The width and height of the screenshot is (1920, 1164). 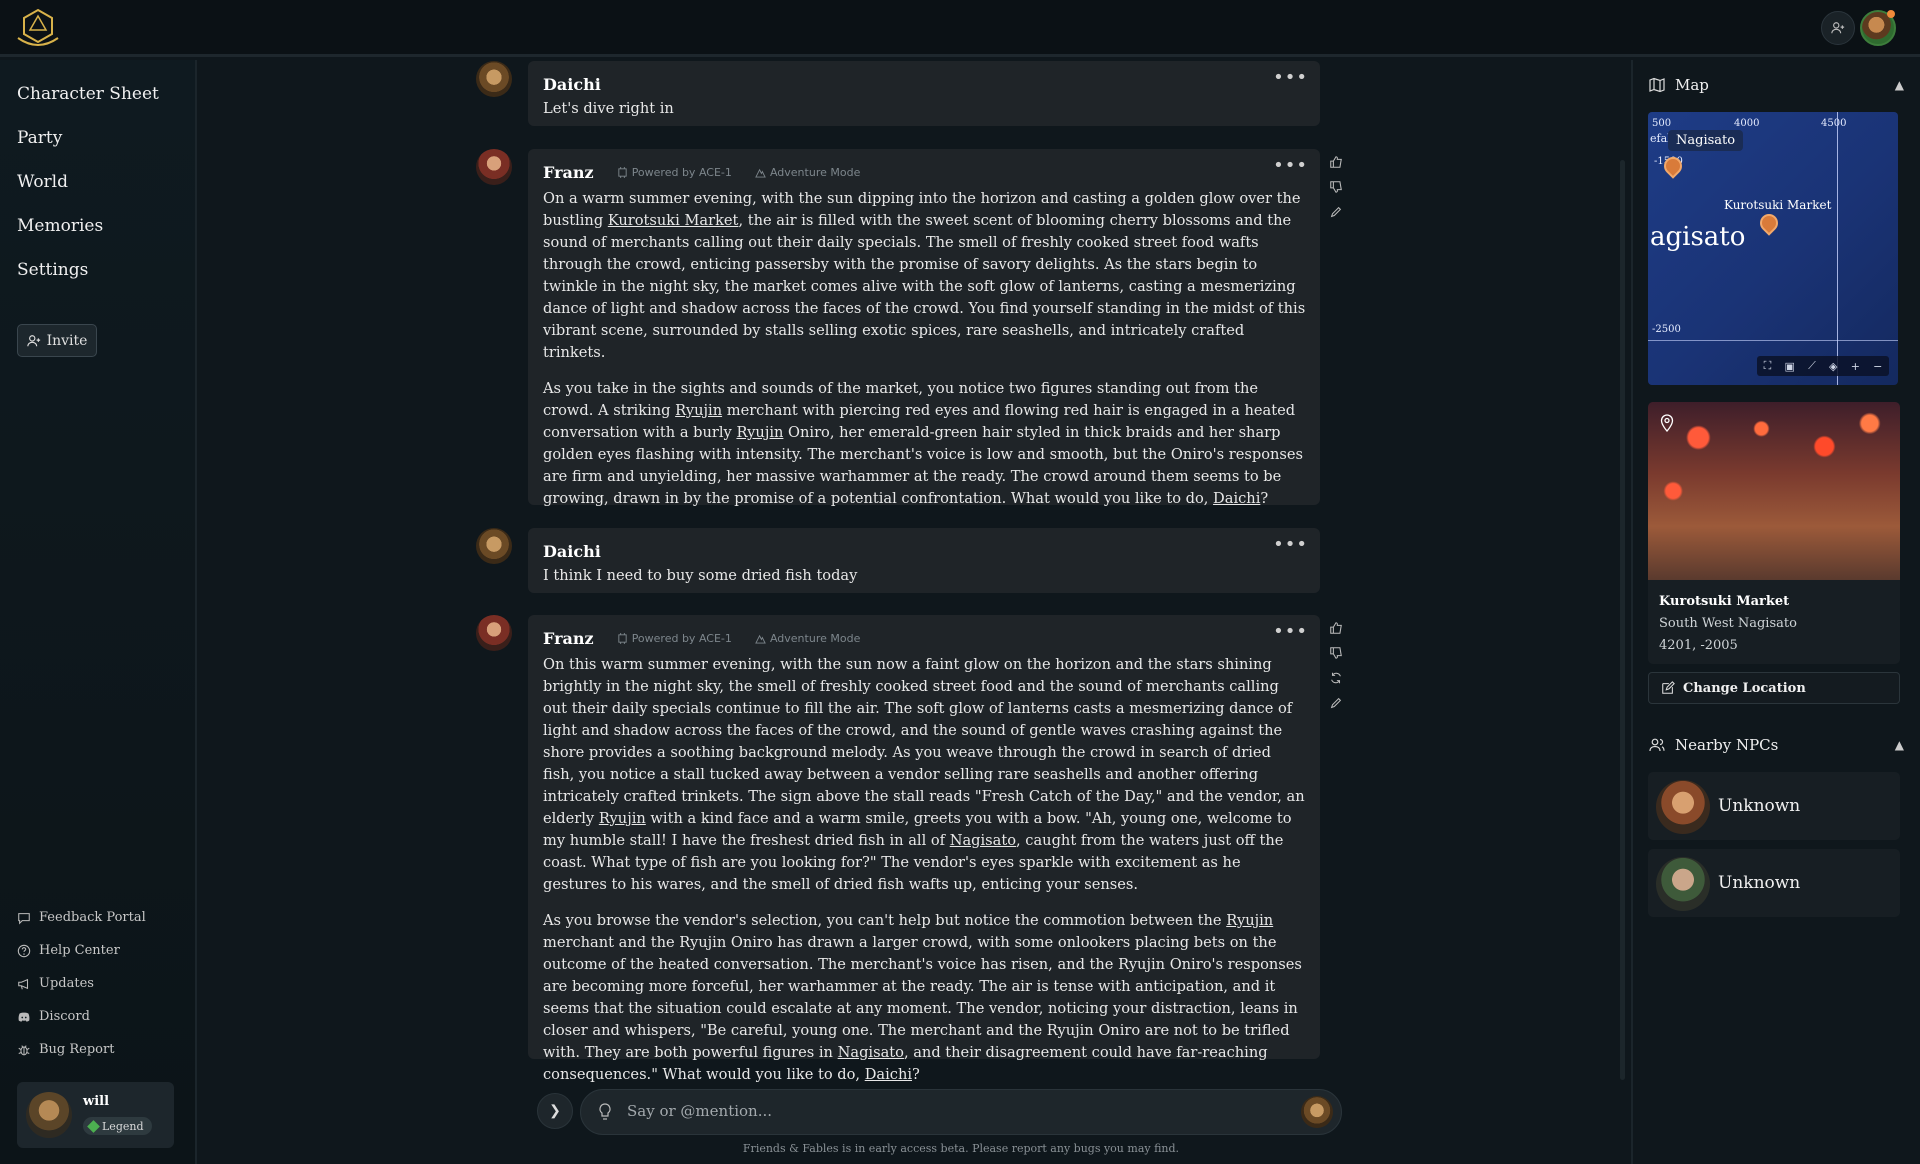 I want to click on regenerate-icon, so click(x=1336, y=678).